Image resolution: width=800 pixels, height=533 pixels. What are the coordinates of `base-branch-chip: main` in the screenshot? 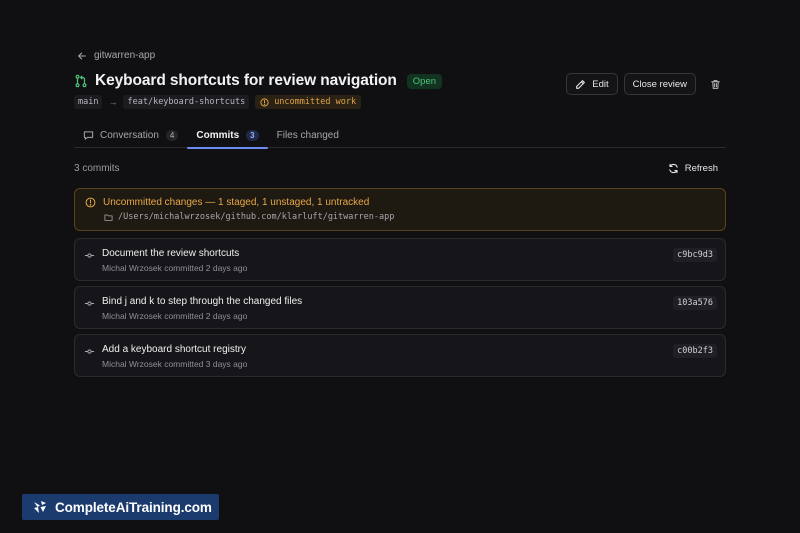 It's located at (88, 102).